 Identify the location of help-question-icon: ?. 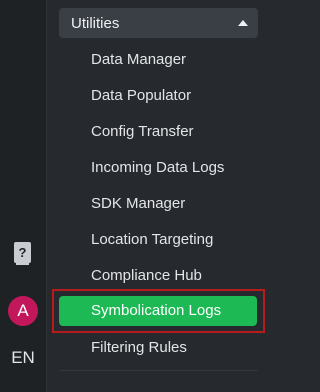
(22, 253).